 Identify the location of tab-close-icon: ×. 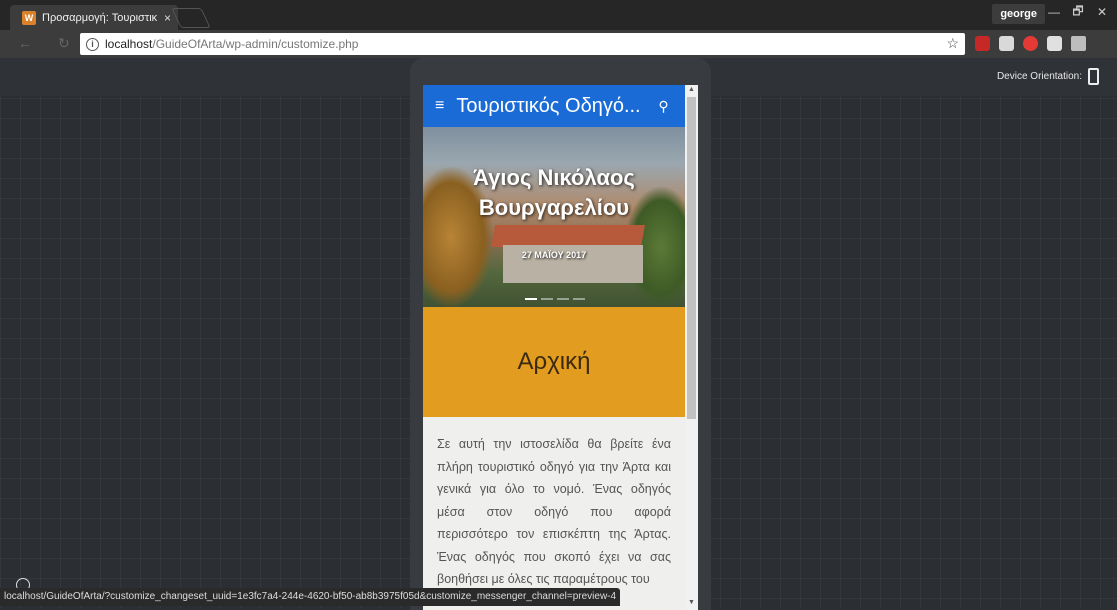
(167, 18).